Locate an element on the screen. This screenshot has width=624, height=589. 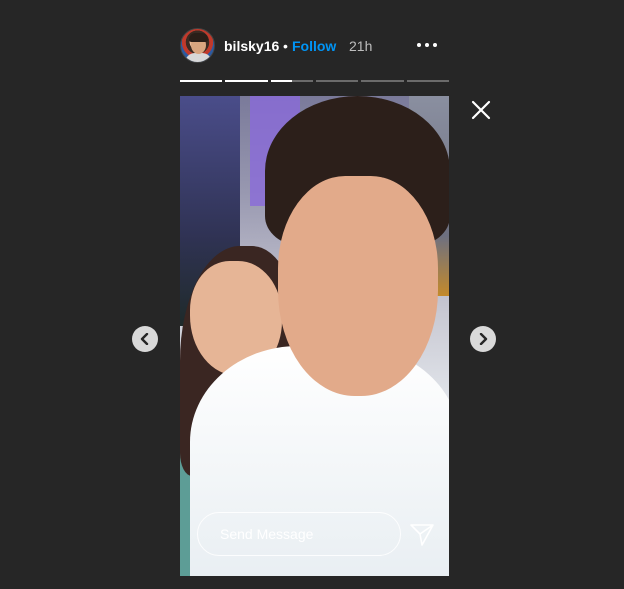
avatar-hair is located at coordinates (198, 37).